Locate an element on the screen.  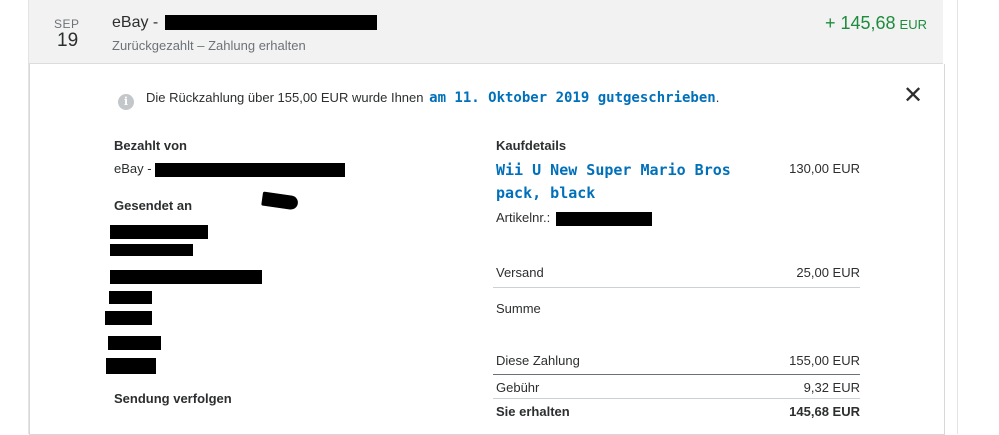
amount-value: + 145,68 is located at coordinates (860, 23).